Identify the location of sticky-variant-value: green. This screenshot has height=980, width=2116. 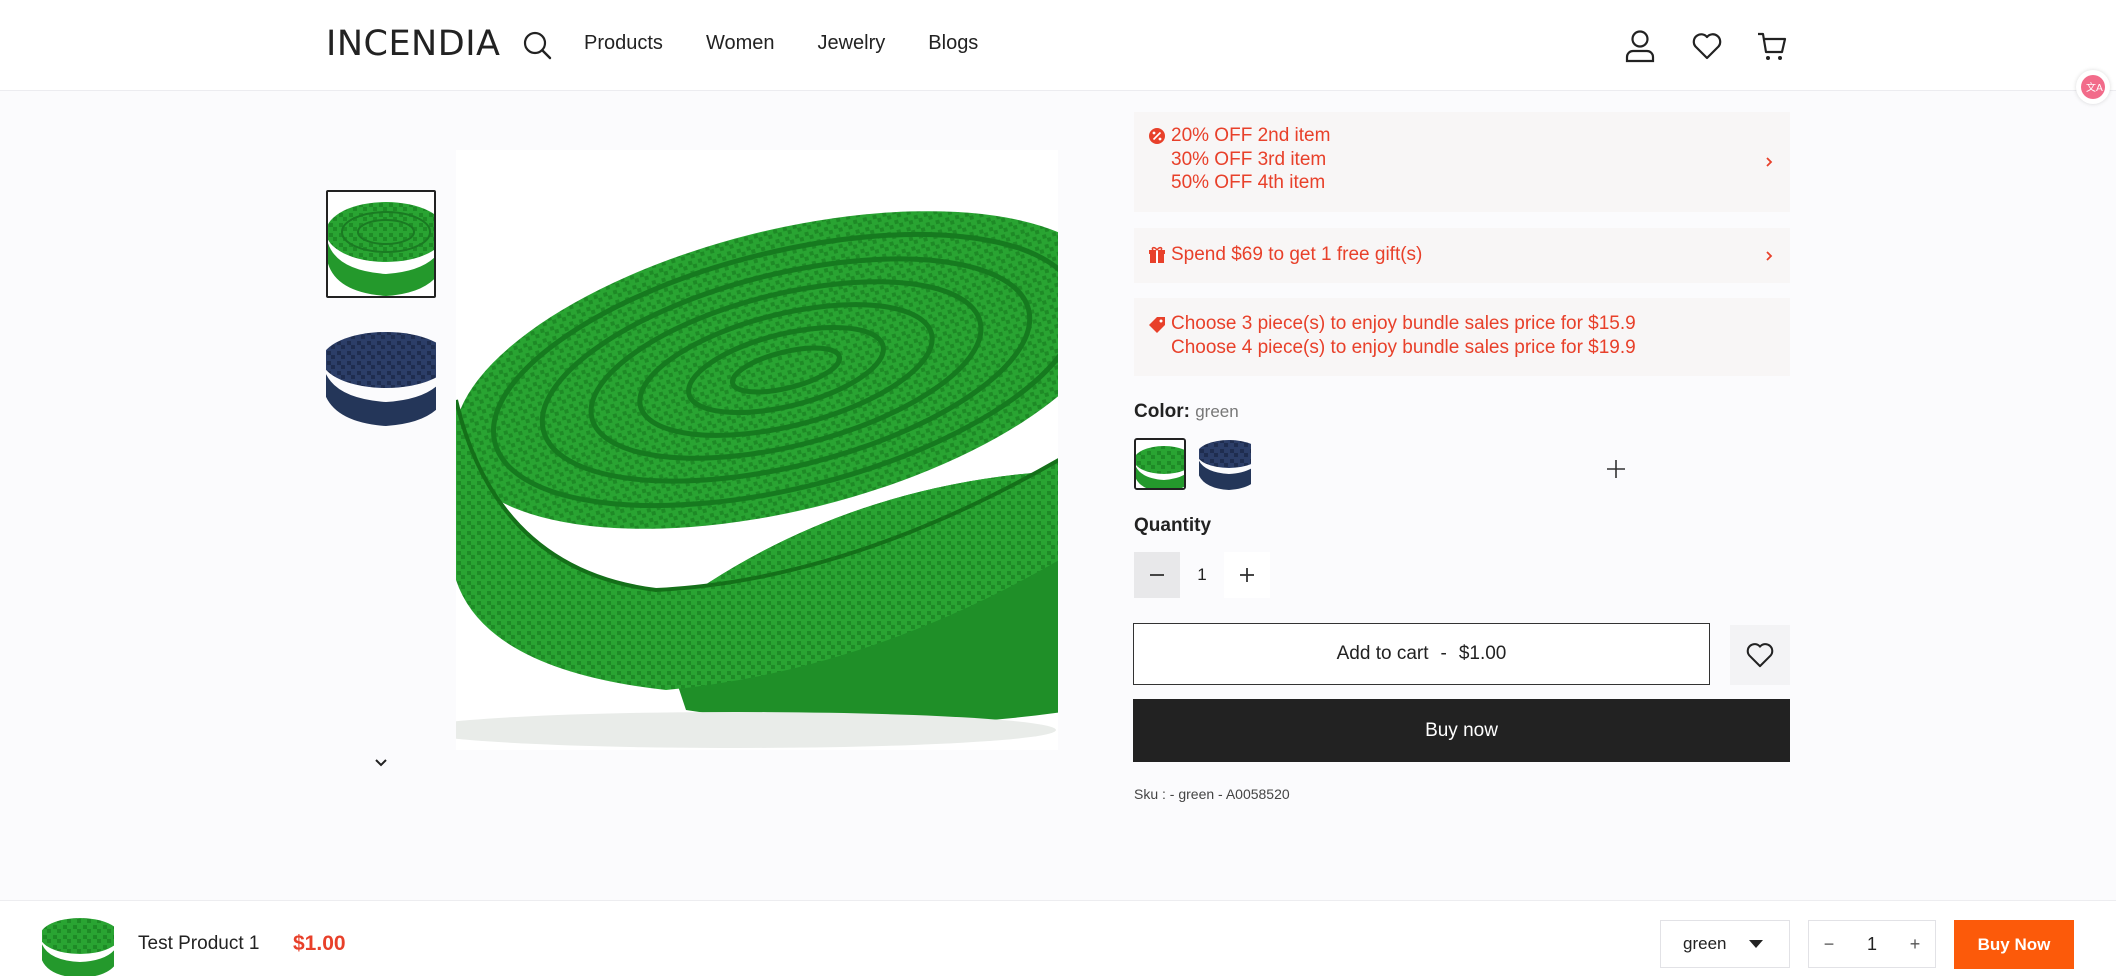
(1705, 943).